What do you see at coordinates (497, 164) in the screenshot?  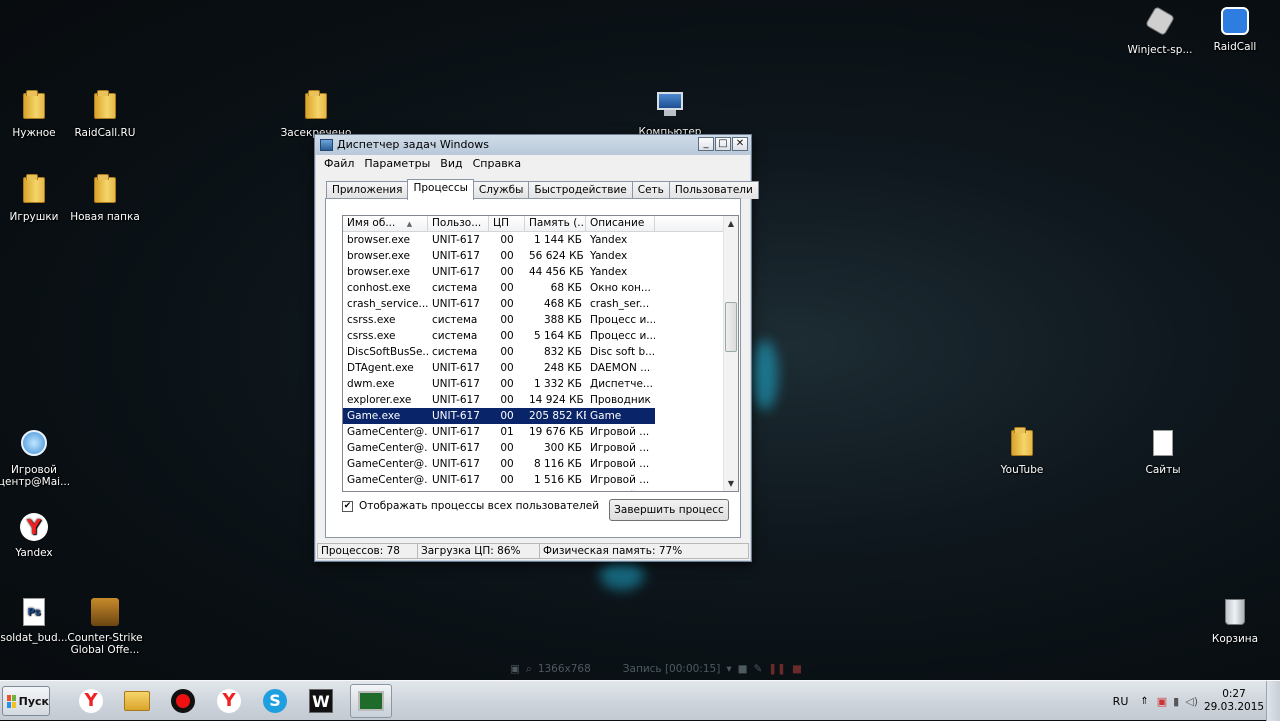 I see `menu-help: Справка` at bounding box center [497, 164].